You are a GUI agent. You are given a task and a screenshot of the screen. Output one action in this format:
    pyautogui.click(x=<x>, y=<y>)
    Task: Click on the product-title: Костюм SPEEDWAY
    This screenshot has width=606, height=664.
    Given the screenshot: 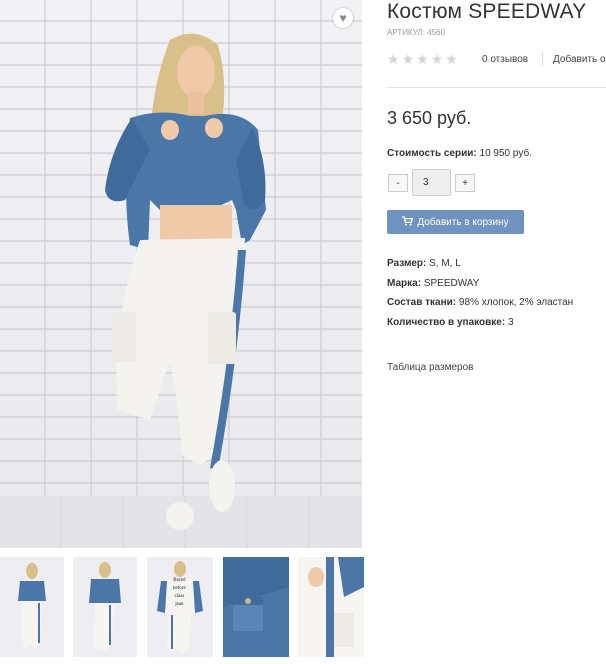 What is the action you would take?
    pyautogui.click(x=487, y=11)
    